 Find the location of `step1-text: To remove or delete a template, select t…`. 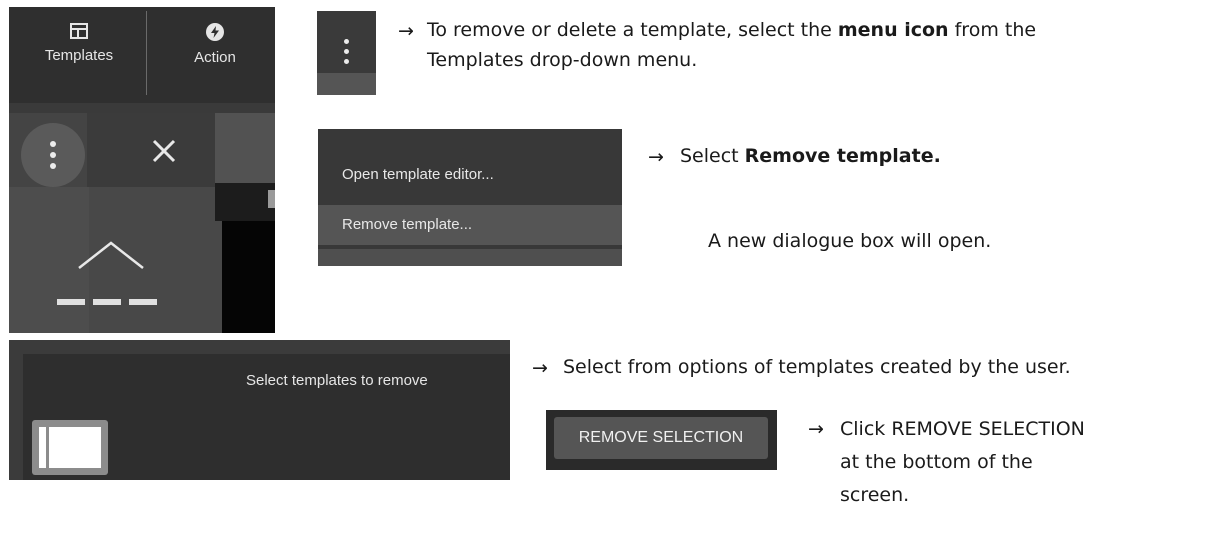

step1-text: To remove or delete a template, select t… is located at coordinates (820, 45).